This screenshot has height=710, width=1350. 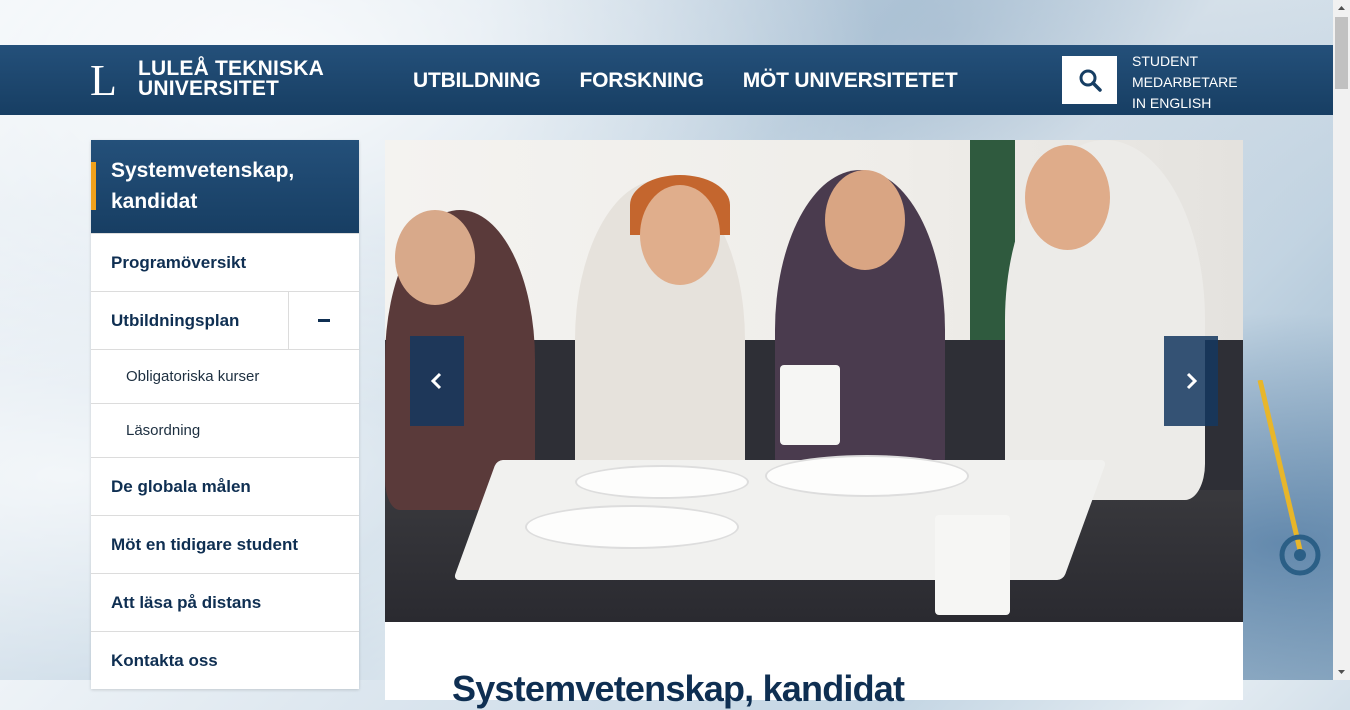 I want to click on sidebar-item-utbildningsplan: Utbildningsplan, so click(x=225, y=320).